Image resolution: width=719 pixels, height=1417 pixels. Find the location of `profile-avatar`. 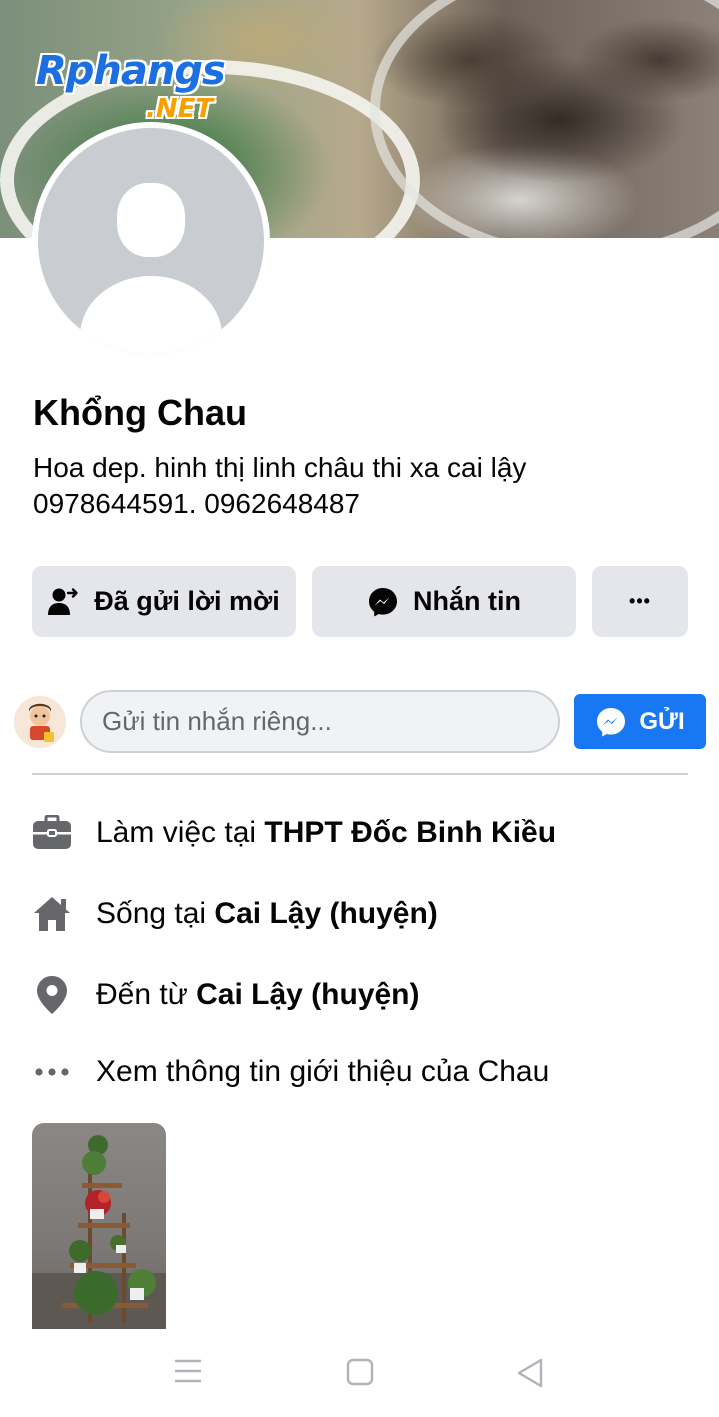

profile-avatar is located at coordinates (151, 241).